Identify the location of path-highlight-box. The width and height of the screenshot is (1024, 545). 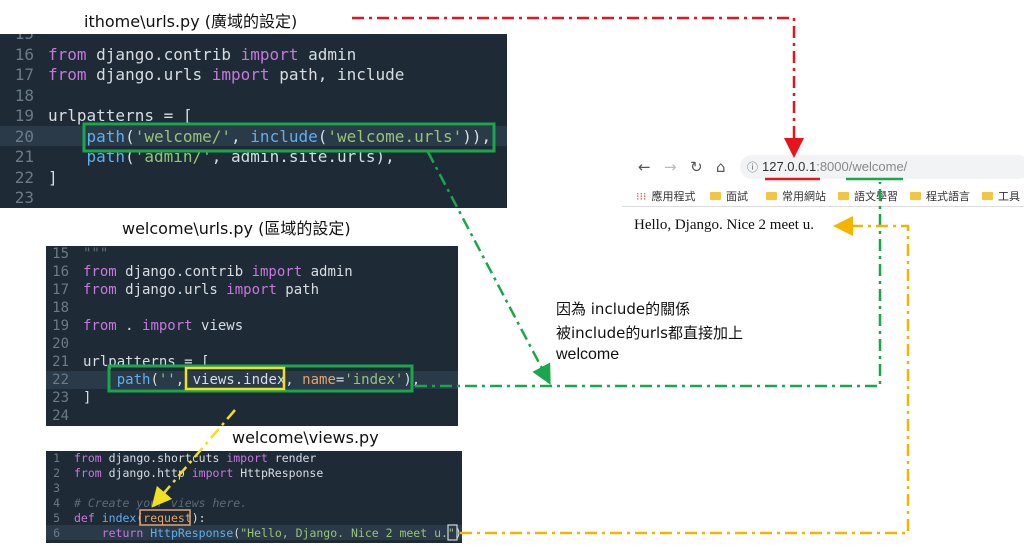
(260, 378).